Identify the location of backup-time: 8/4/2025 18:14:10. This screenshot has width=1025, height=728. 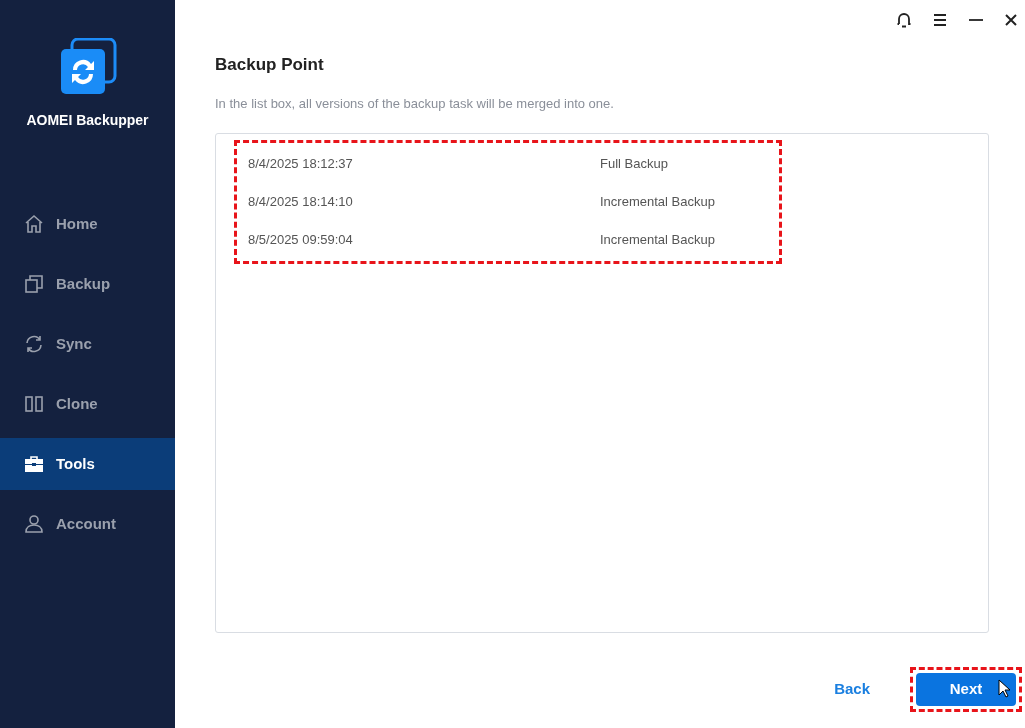
(301, 202).